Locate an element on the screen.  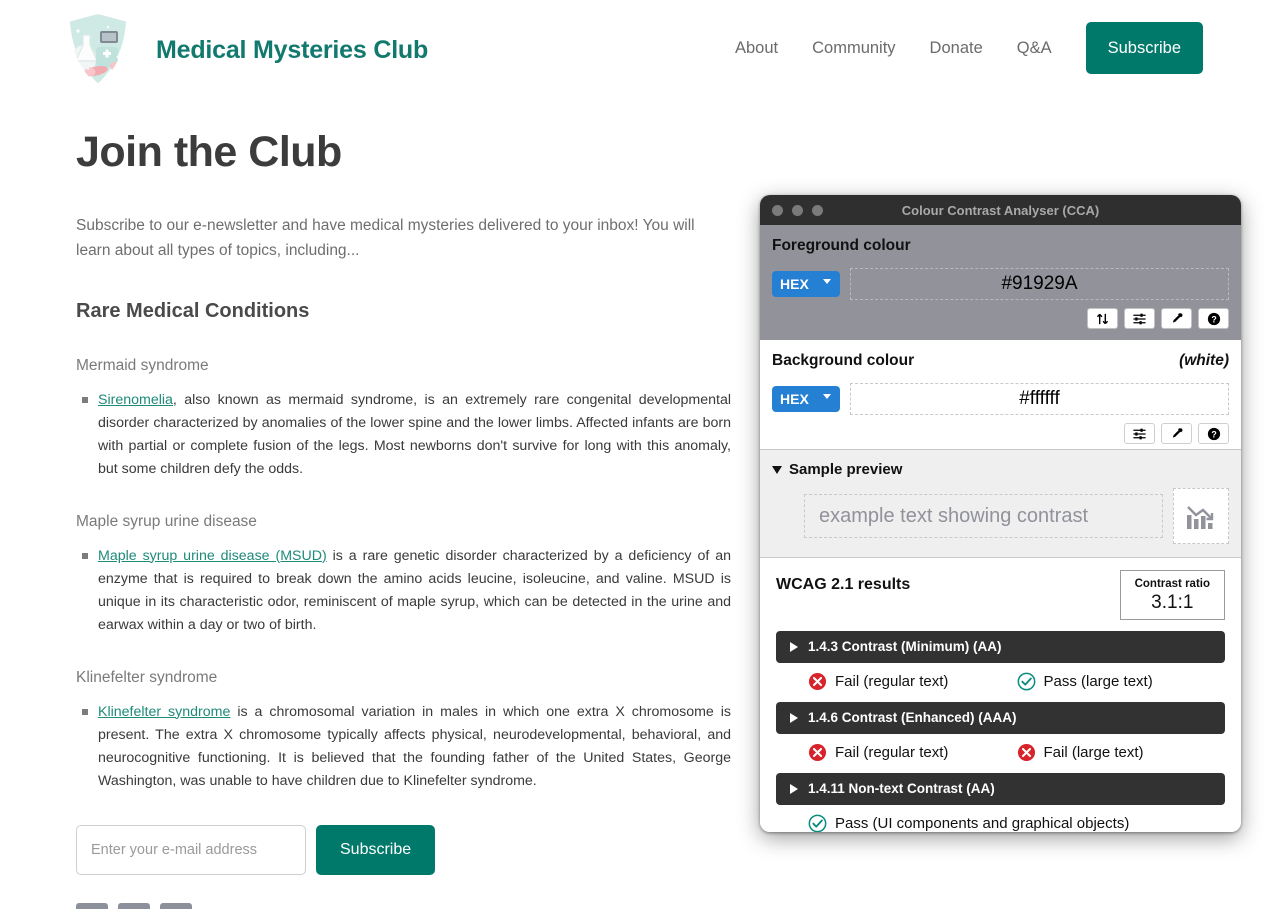
foreground-colour-row: HEX is located at coordinates (1000, 284).